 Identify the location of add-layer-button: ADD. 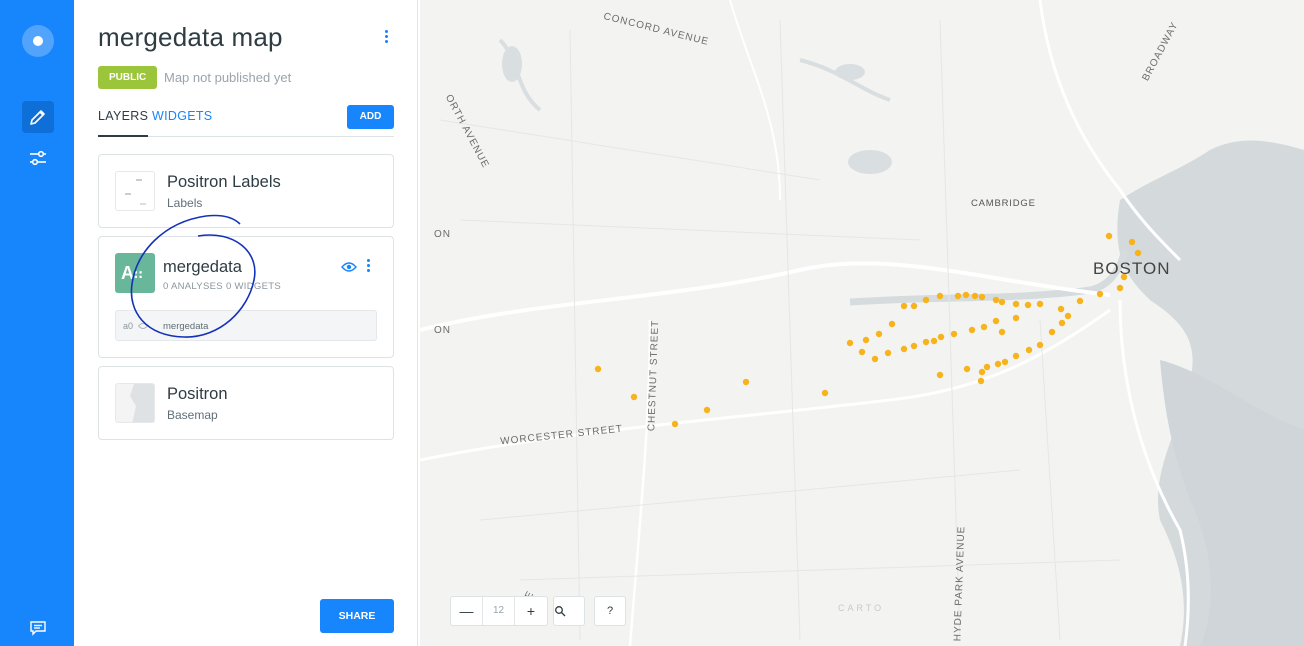
(370, 117).